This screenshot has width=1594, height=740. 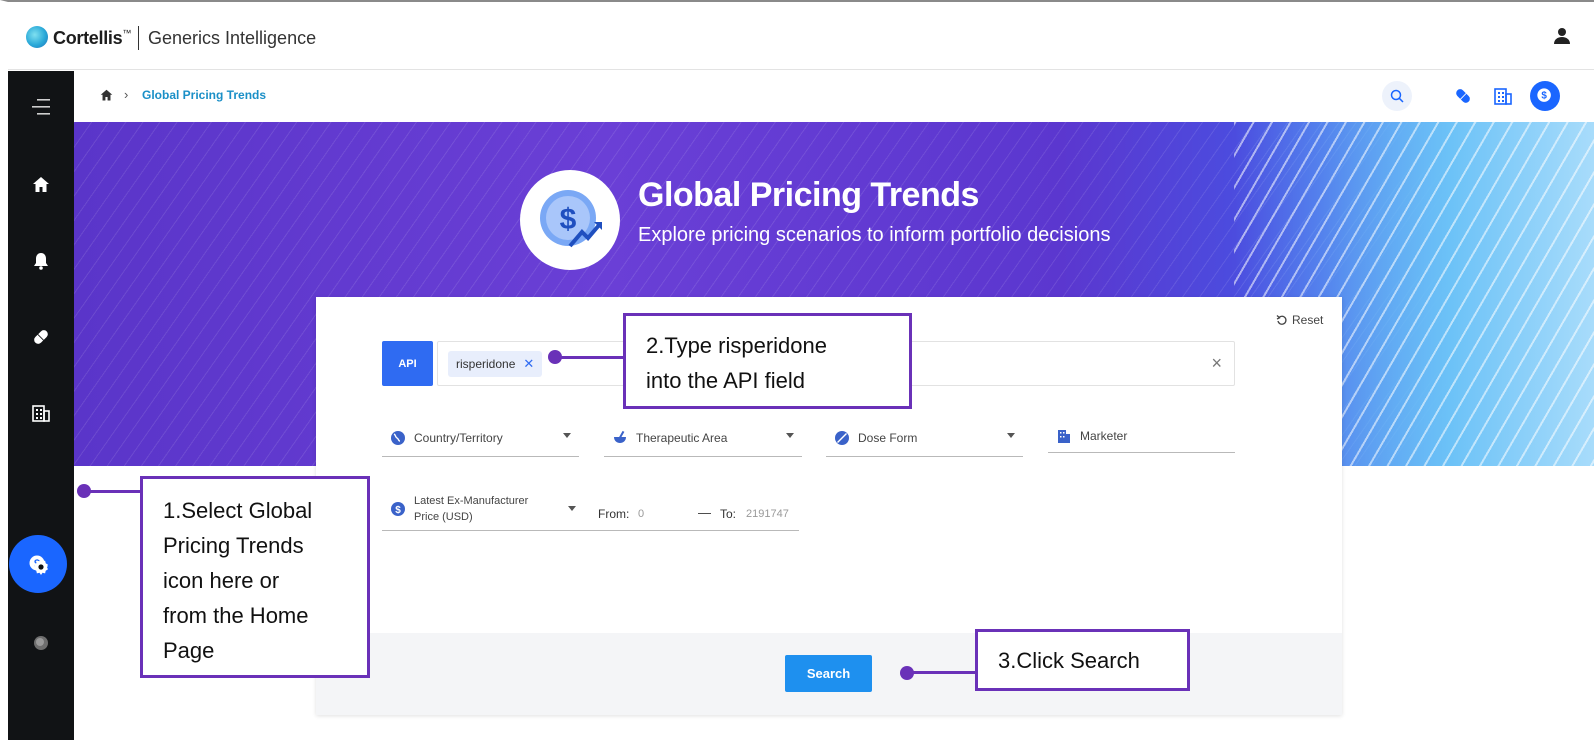 I want to click on callout-1-line-5: Page, so click(x=189, y=650).